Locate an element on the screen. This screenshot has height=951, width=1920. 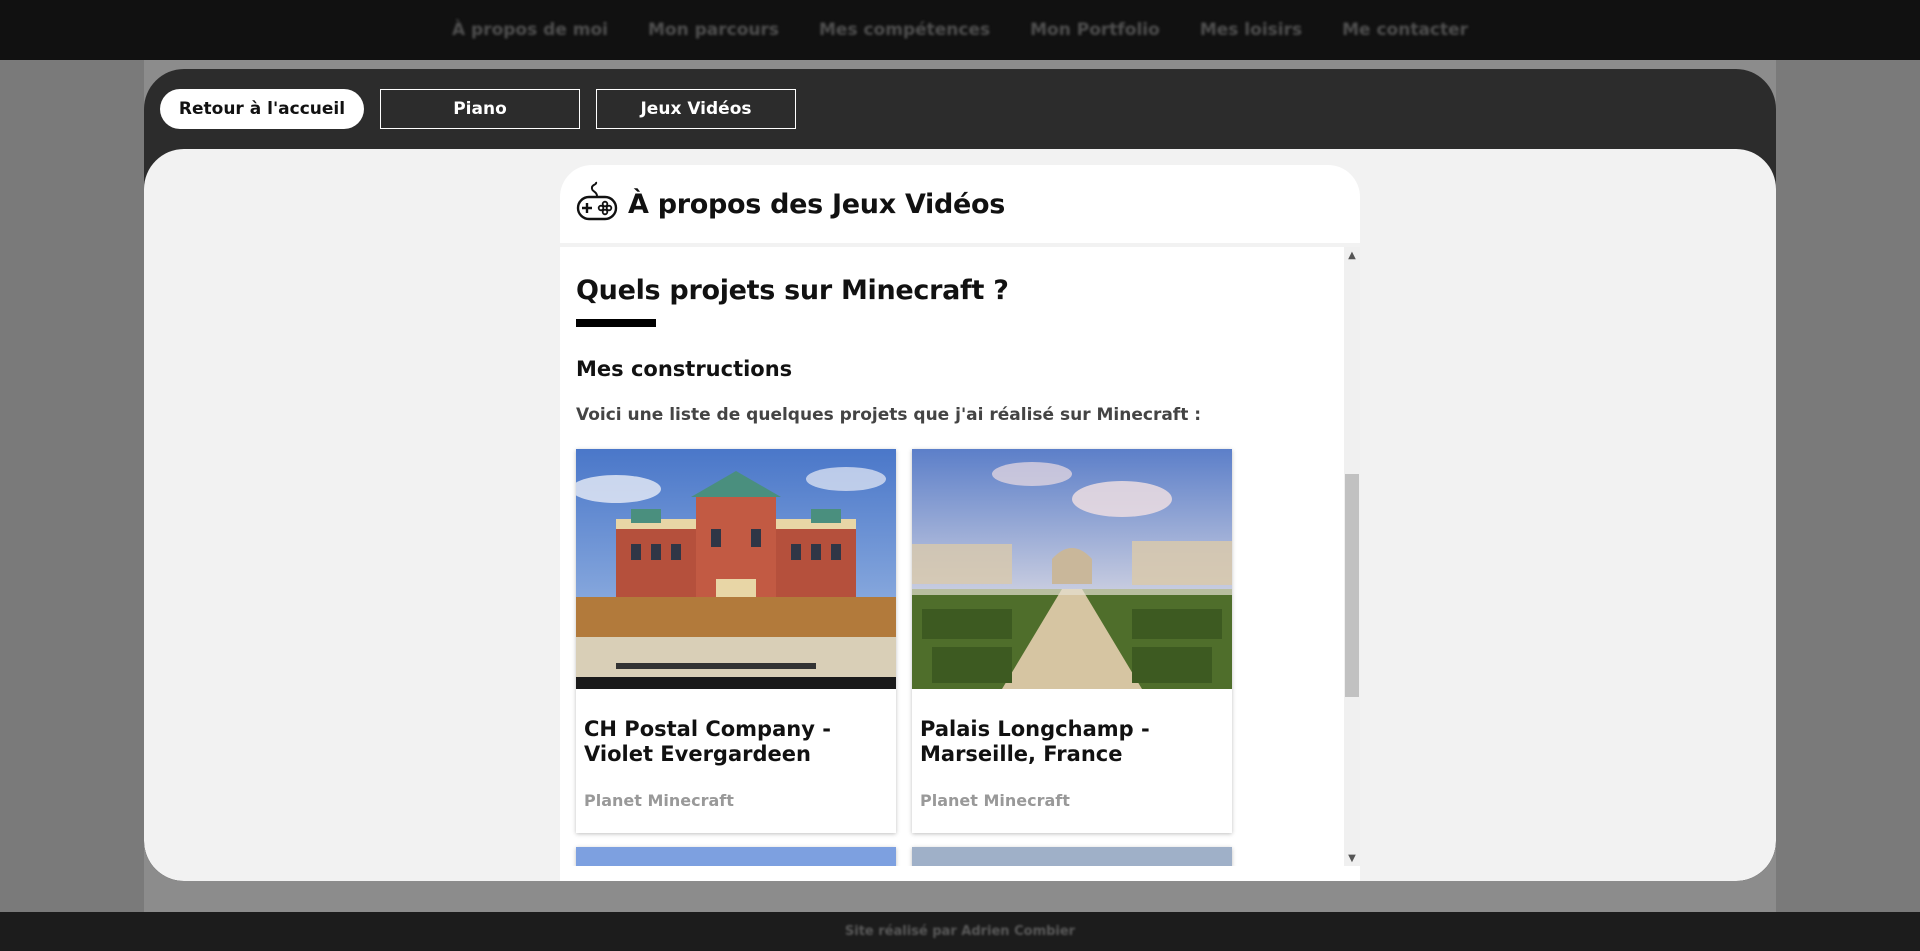
section-title: Quels projets sur Minecraft ? is located at coordinates (792, 290).